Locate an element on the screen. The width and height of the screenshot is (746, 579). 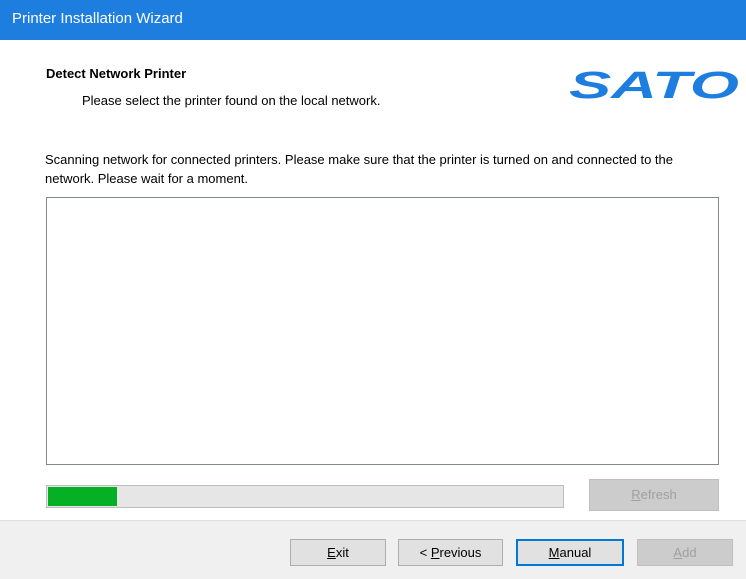
scan-progress-bar is located at coordinates (305, 496).